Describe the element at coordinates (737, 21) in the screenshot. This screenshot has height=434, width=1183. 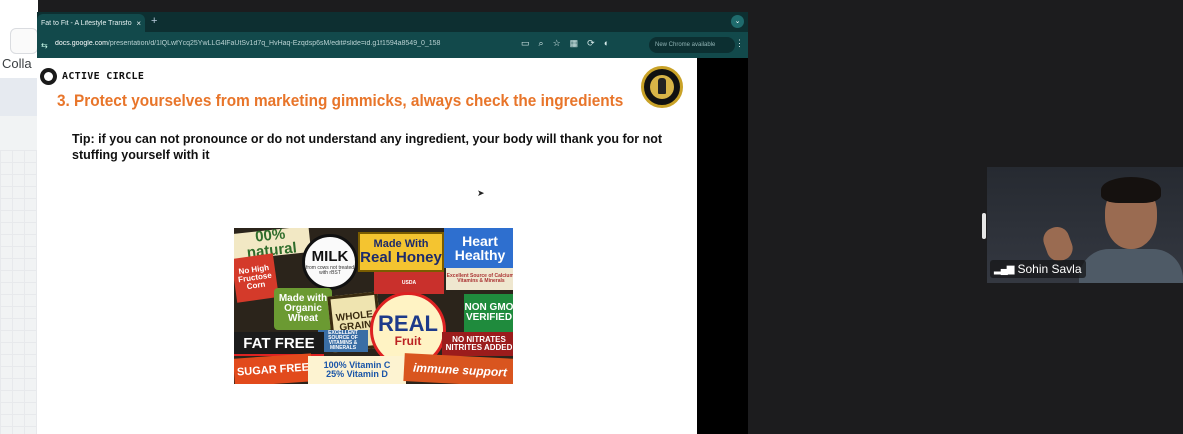
I see `tab-search-icon: ⌄` at that location.